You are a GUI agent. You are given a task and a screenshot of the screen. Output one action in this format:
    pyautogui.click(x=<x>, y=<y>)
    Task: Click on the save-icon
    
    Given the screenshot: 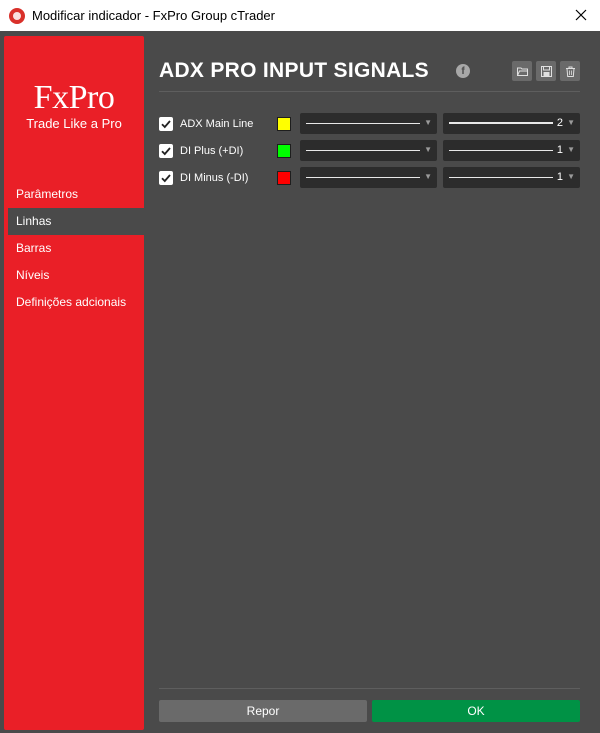 What is the action you would take?
    pyautogui.click(x=546, y=71)
    